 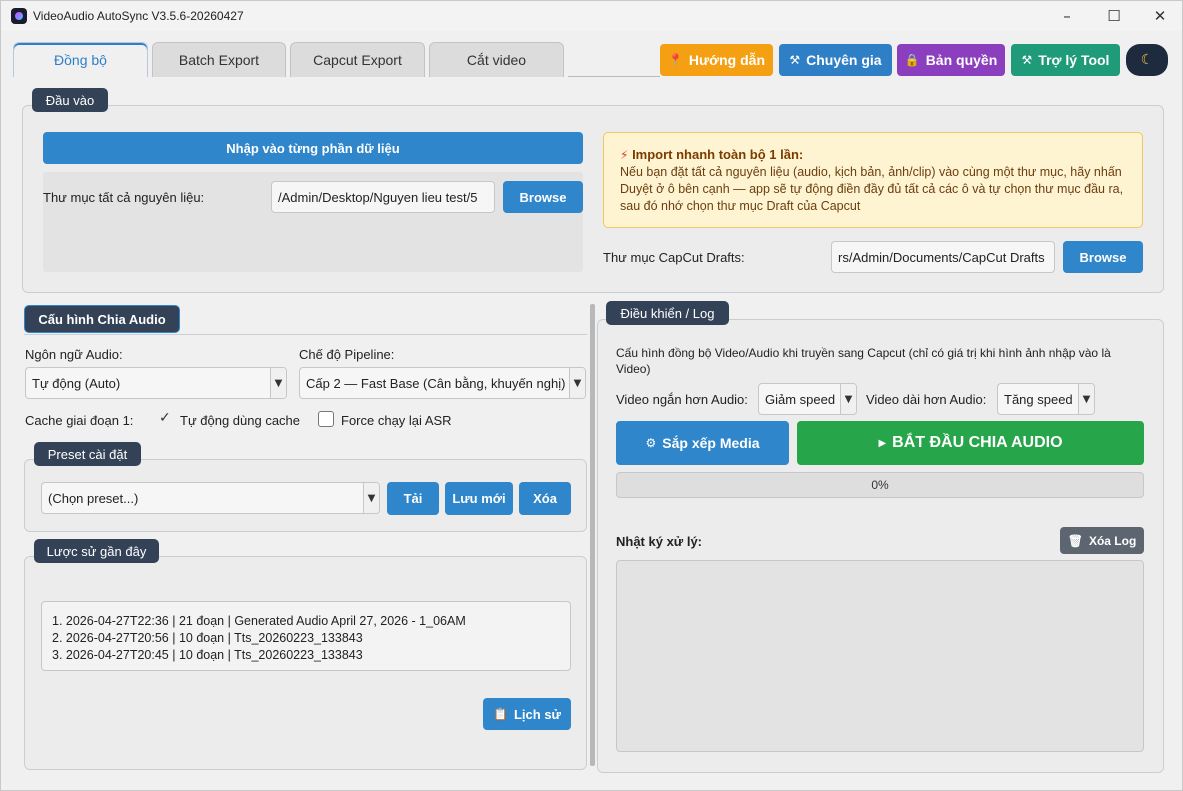 What do you see at coordinates (80, 59) in the screenshot?
I see `tab-dong-bo: Đồng bộ` at bounding box center [80, 59].